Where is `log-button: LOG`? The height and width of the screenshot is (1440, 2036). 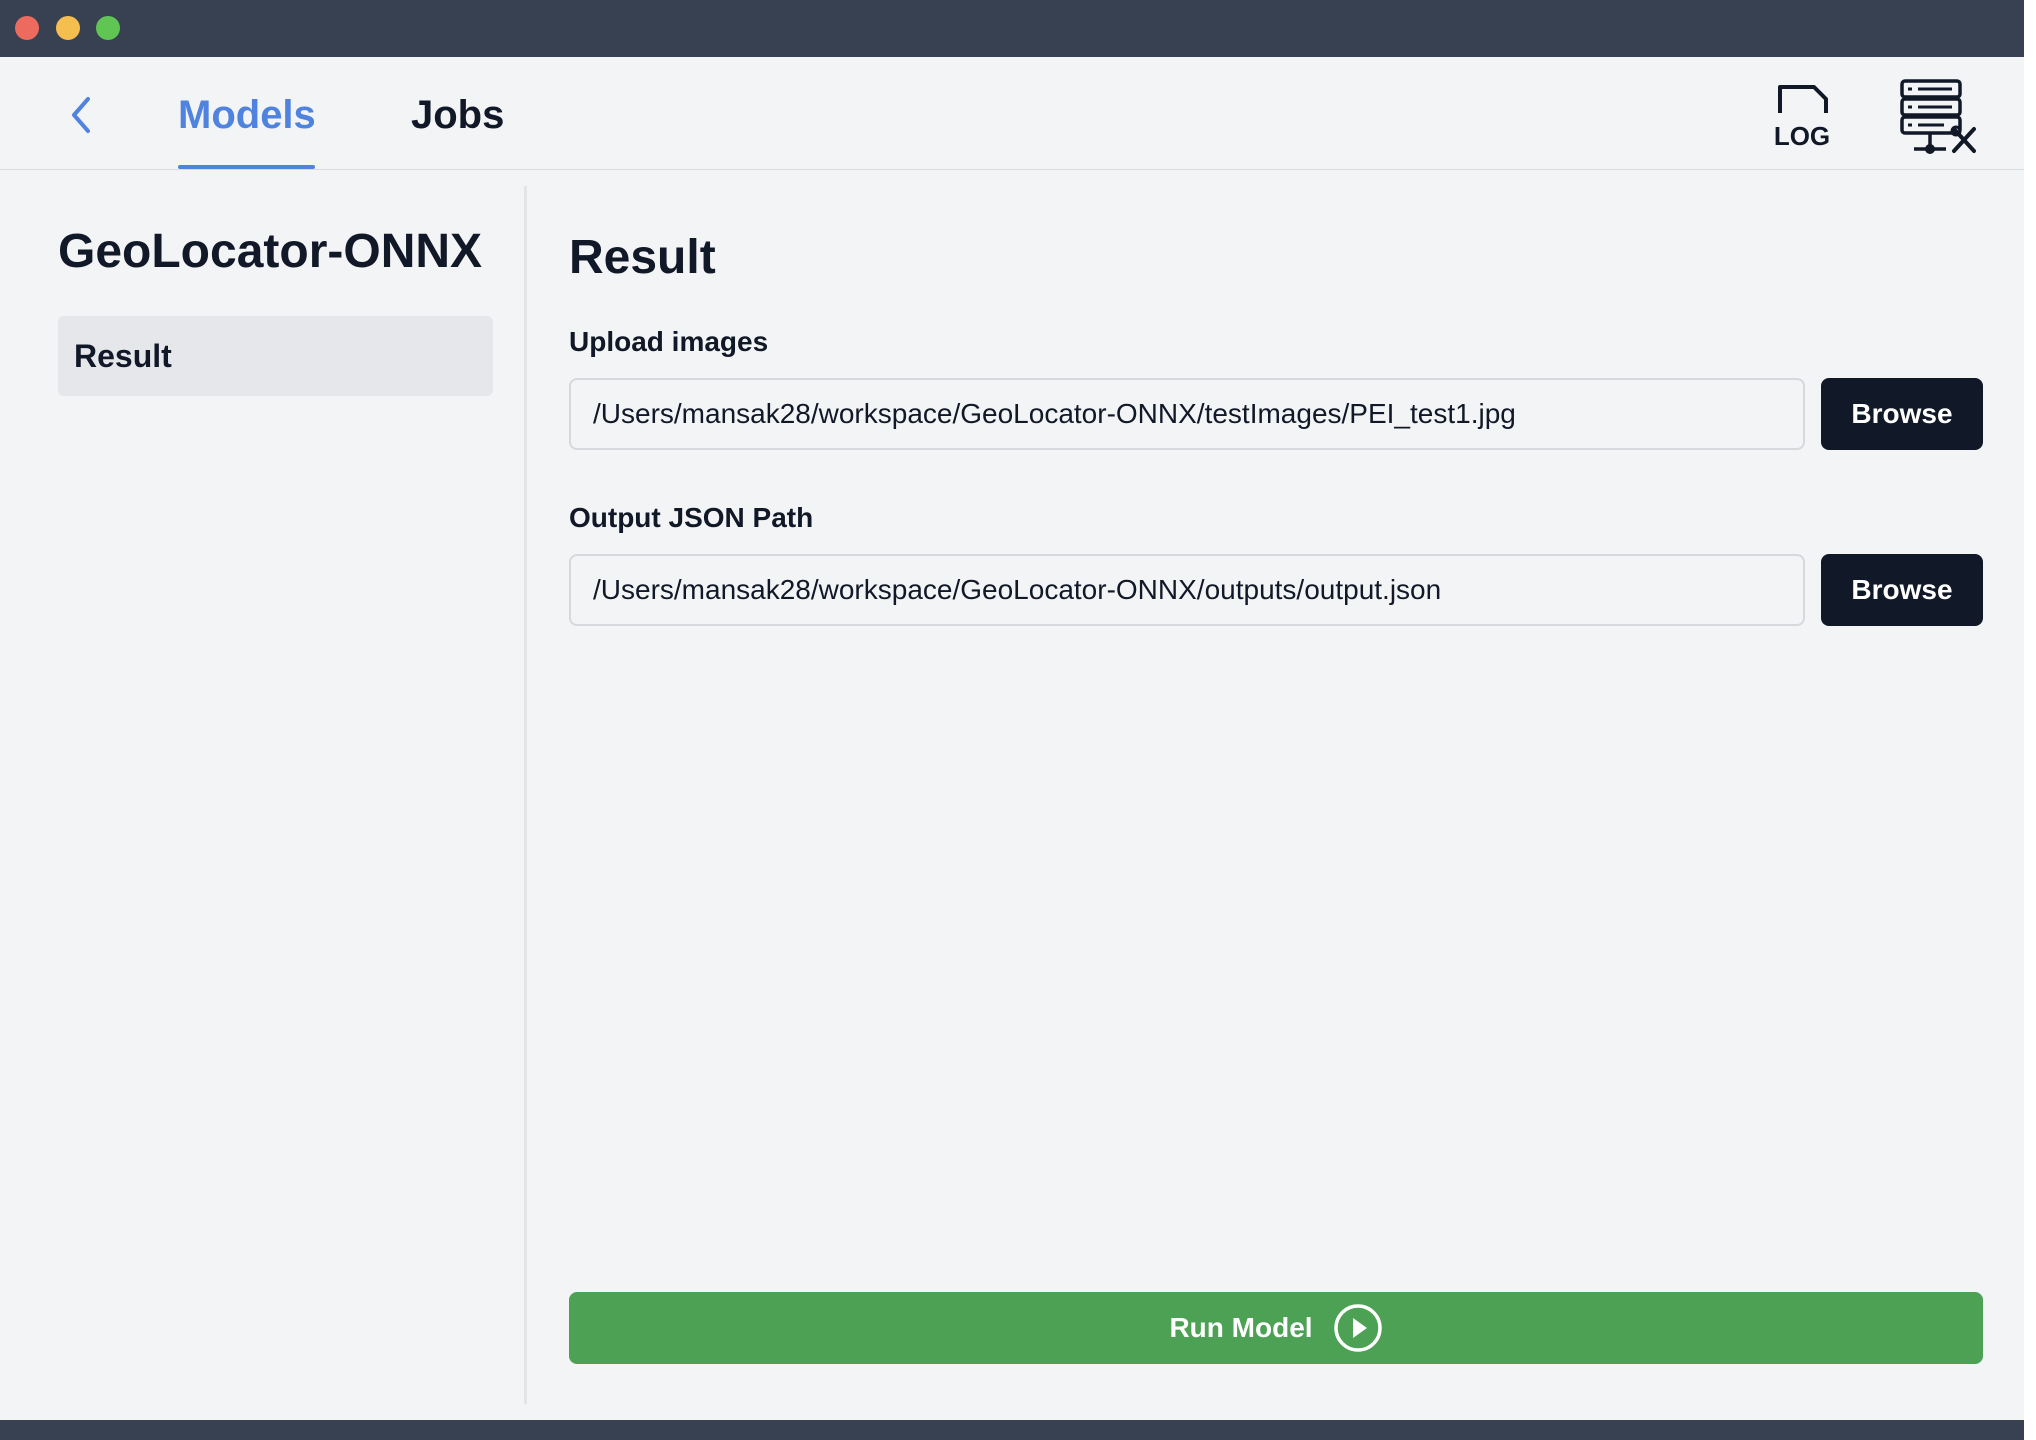 log-button: LOG is located at coordinates (1802, 117).